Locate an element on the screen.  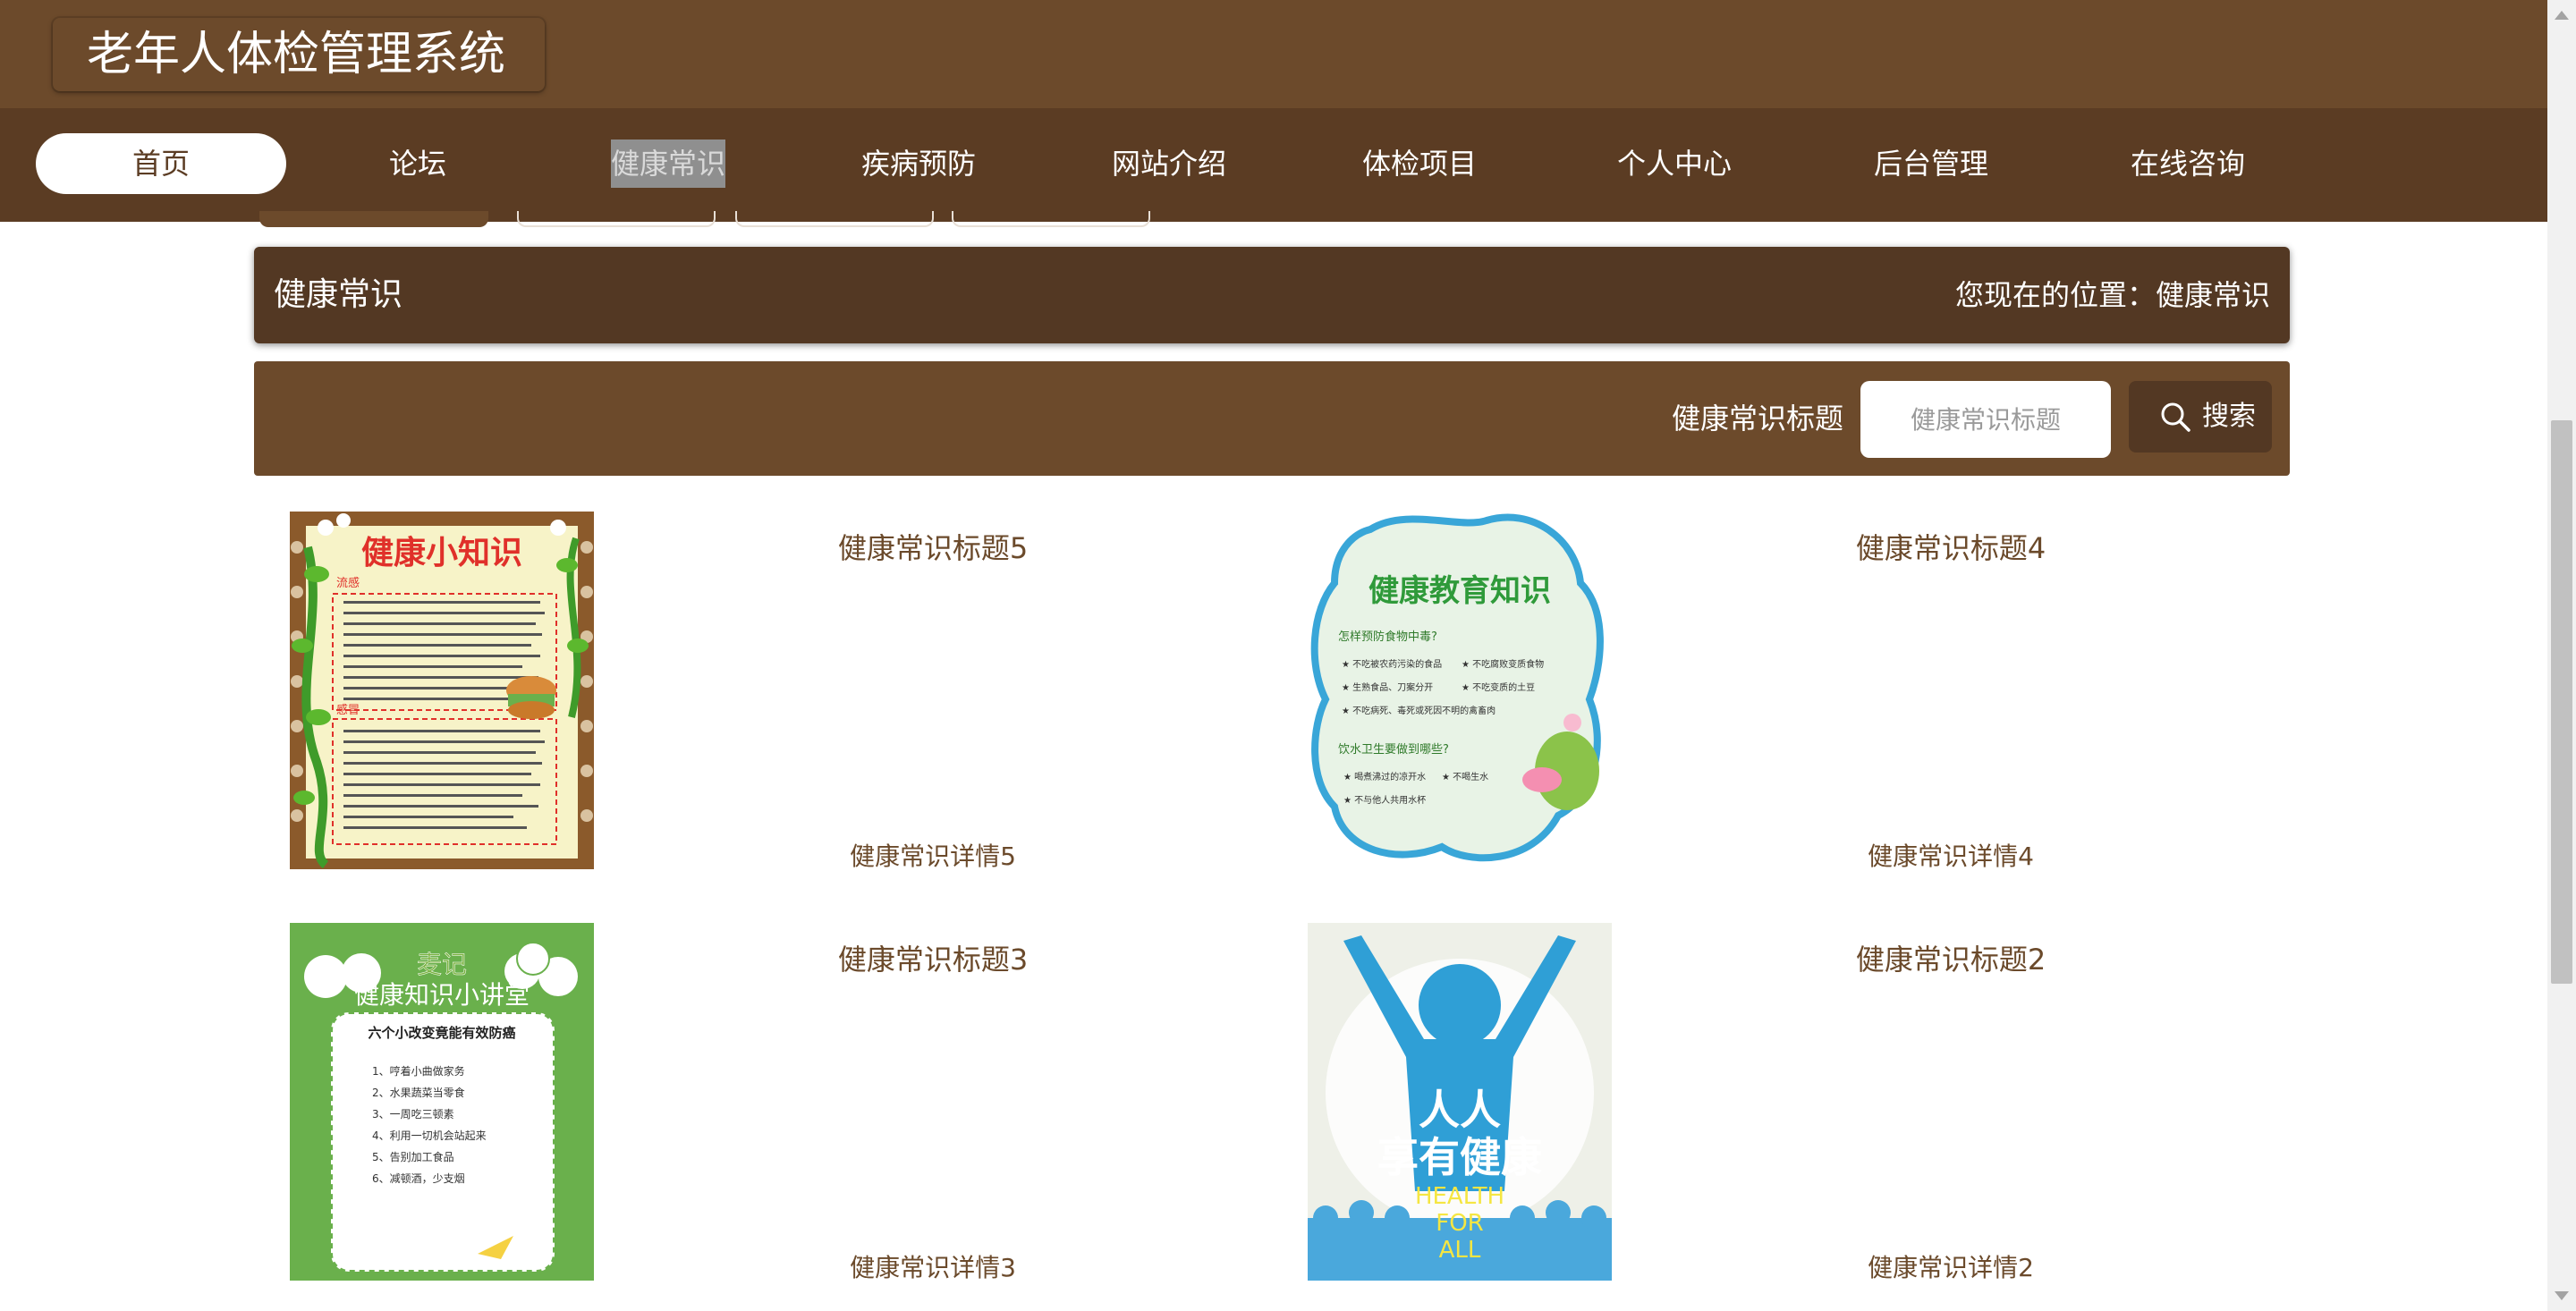
nav-item-label: 疾病预防 is located at coordinates (918, 164).